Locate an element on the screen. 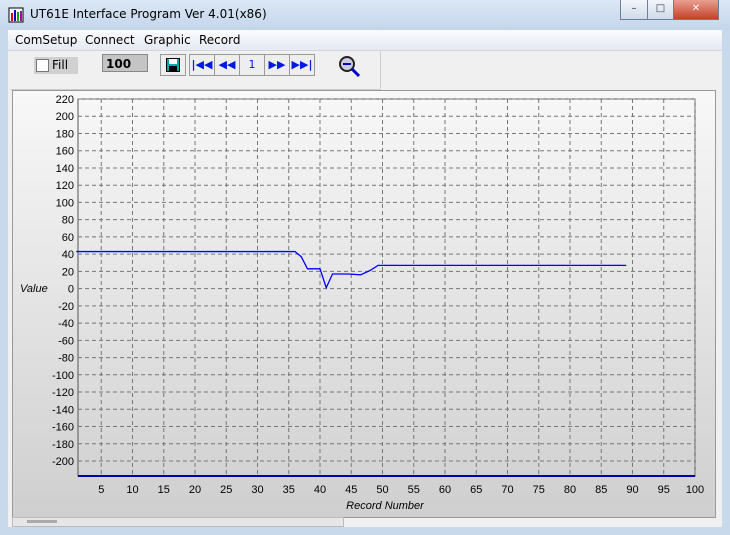 The image size is (730, 535). y-tick-label: -40 is located at coordinates (66, 324).